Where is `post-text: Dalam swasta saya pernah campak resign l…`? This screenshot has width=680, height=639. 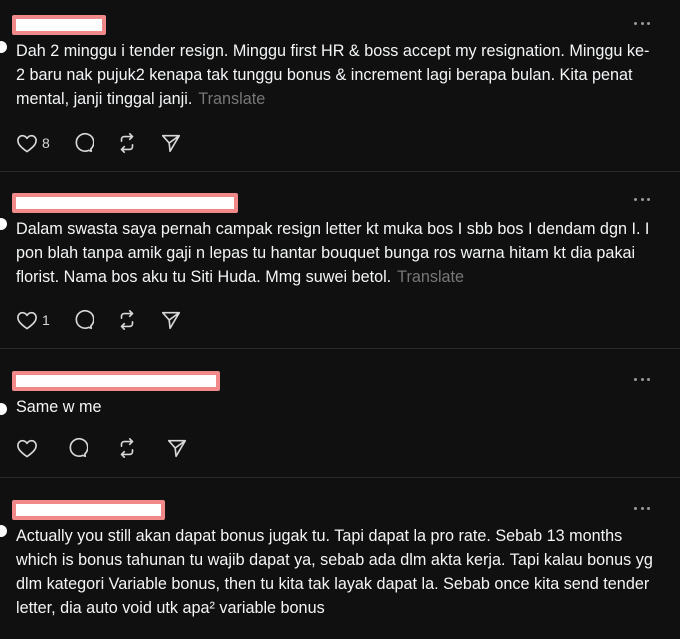 post-text: Dalam swasta saya pernah campak resign l… is located at coordinates (336, 253).